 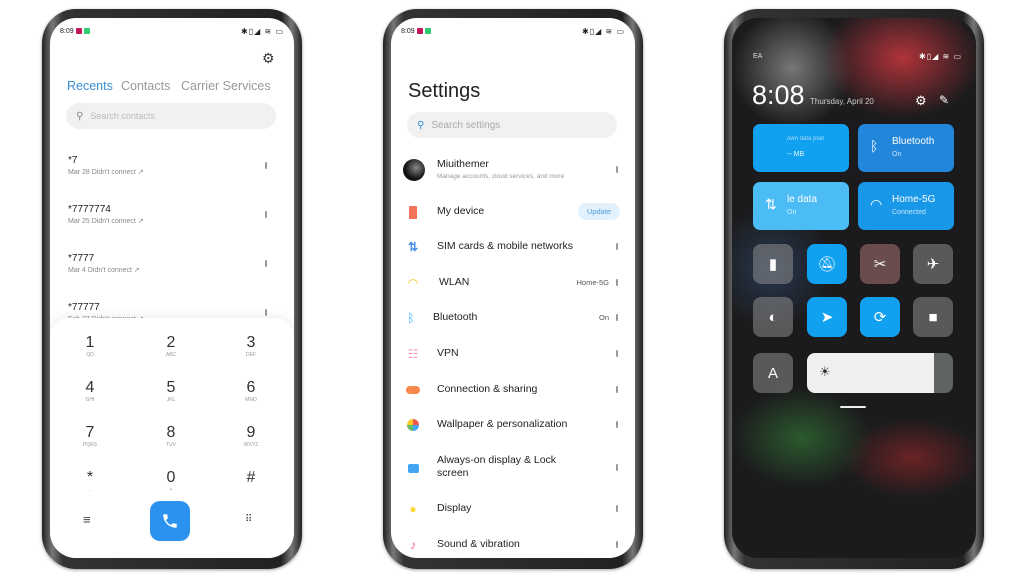 I want to click on rotation-lock-toggle: ⟳, so click(x=880, y=317).